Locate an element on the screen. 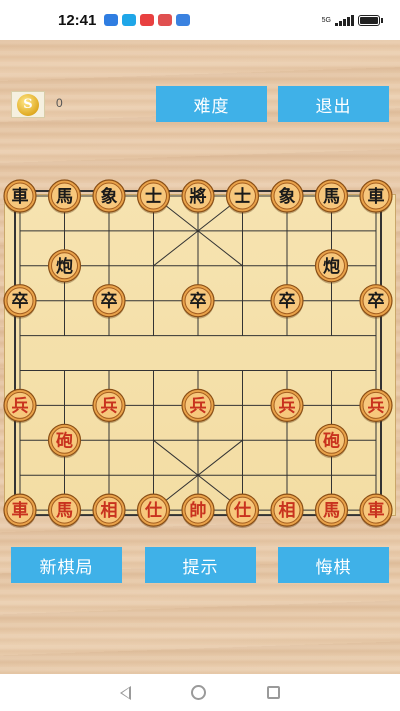 This screenshot has width=400, height=711. piece-label: 帥 is located at coordinates (198, 510).